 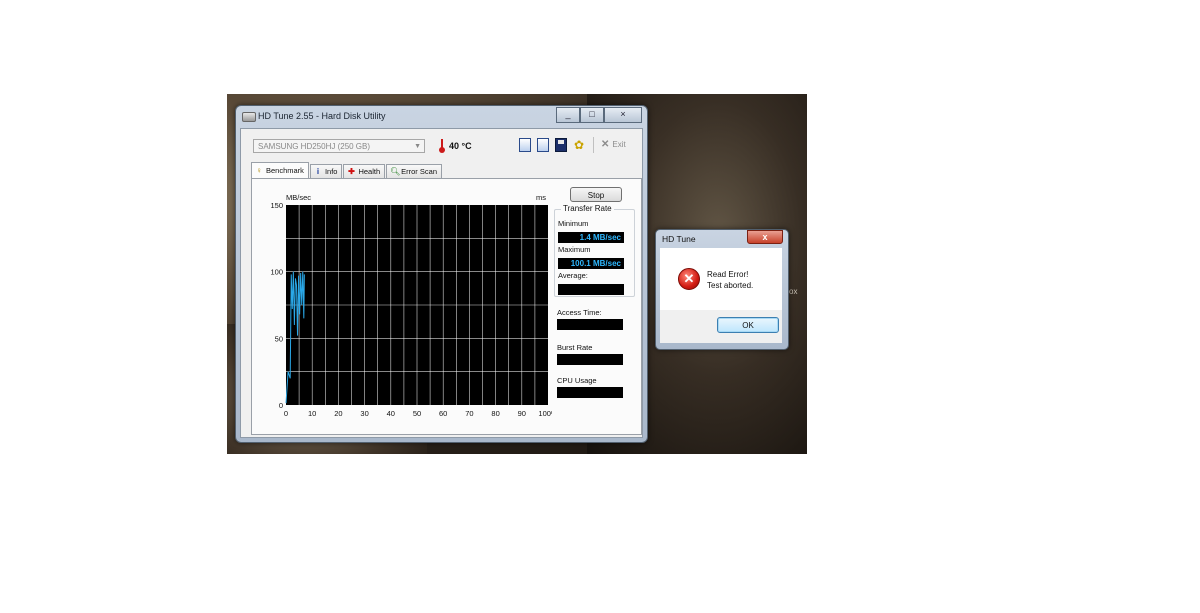 What do you see at coordinates (525, 145) in the screenshot?
I see `copy-text-icon` at bounding box center [525, 145].